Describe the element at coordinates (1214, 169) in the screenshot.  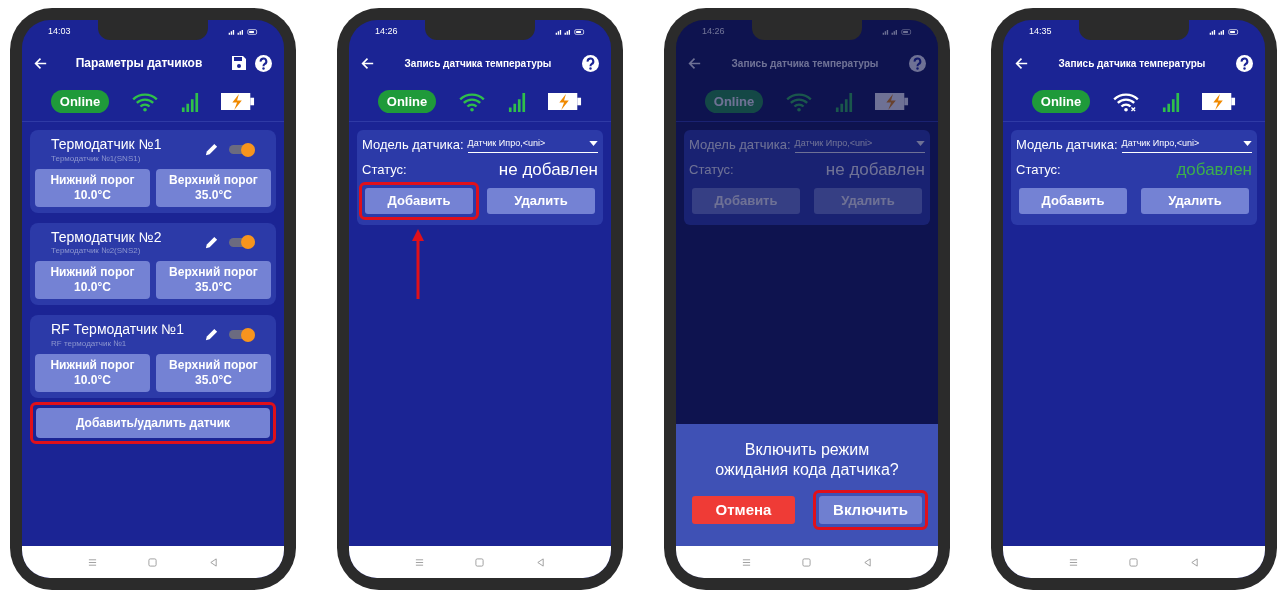
I see `status-value: добавлен` at that location.